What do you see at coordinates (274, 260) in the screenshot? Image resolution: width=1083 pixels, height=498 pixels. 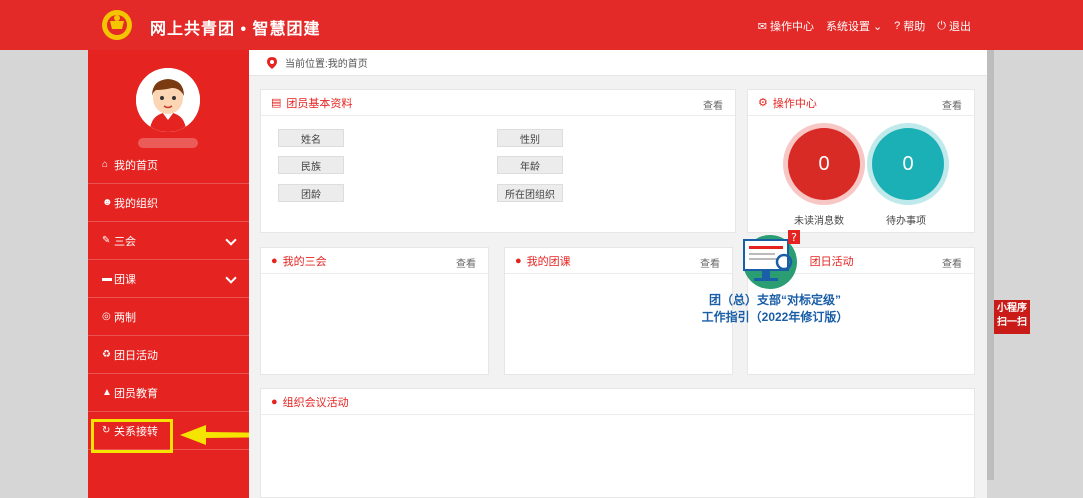 I see `clipboard-icon: ●` at bounding box center [274, 260].